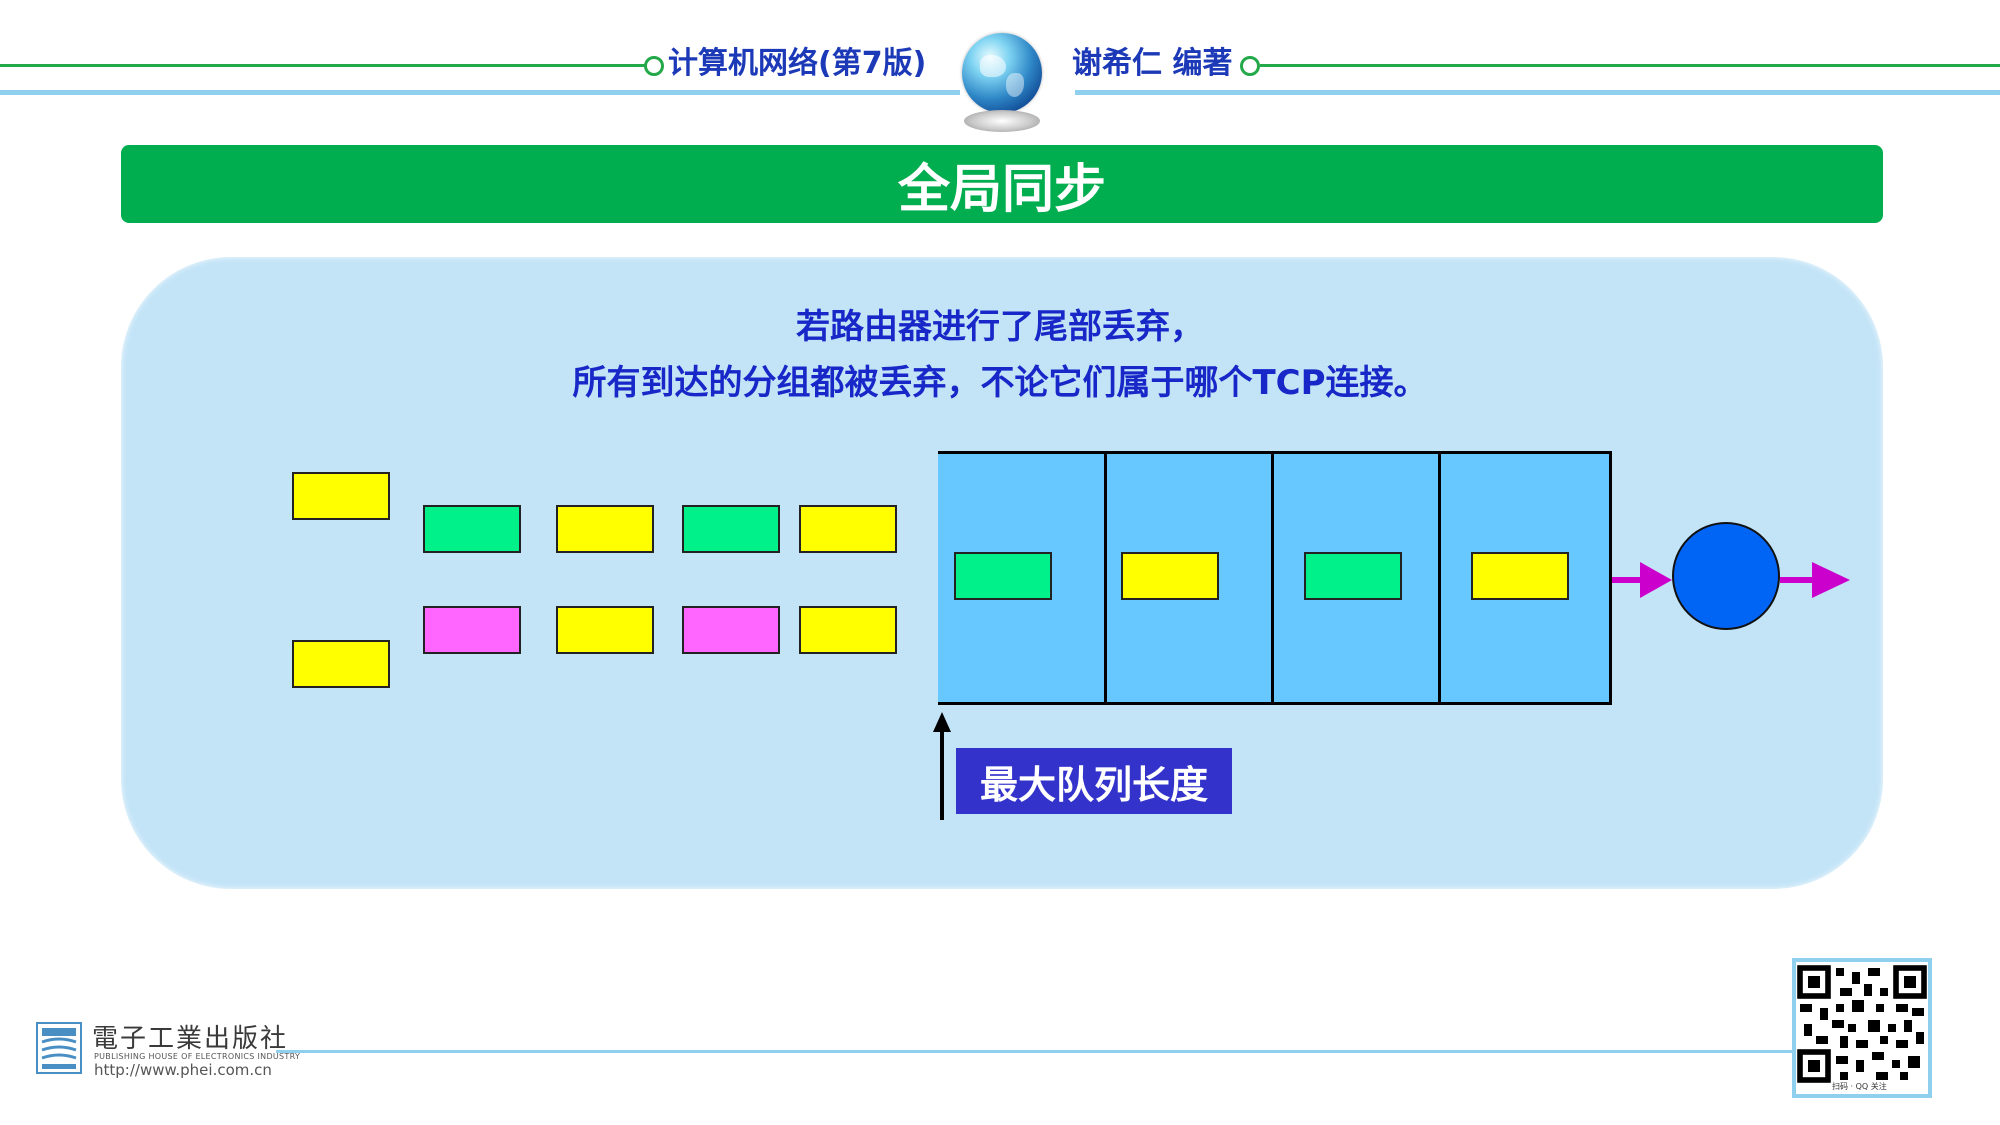  I want to click on max-queue-arrow, so click(942, 766).